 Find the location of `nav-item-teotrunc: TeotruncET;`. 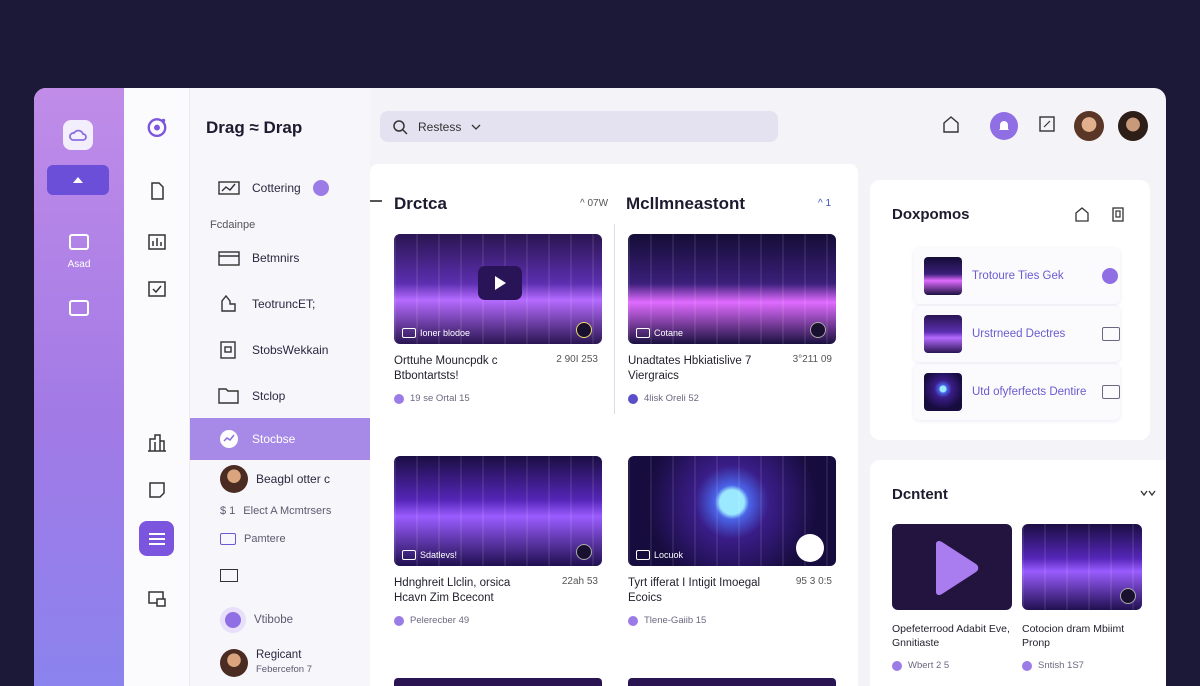

nav-item-teotrunc: TeotruncET; is located at coordinates (280, 304).